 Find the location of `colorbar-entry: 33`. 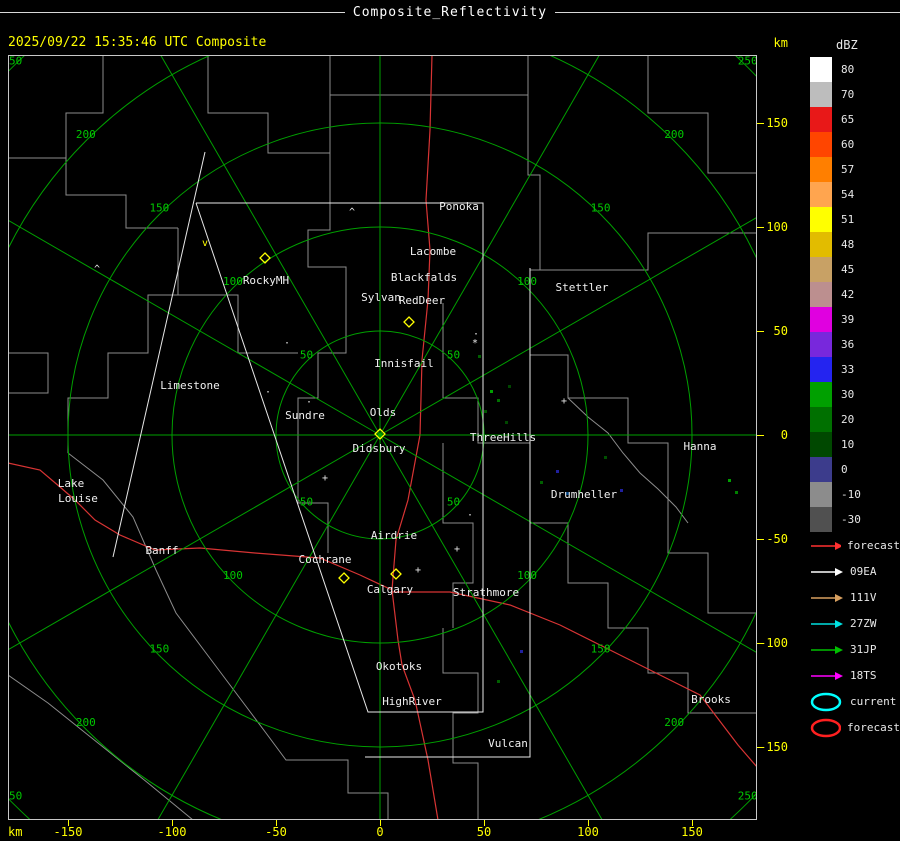

colorbar-entry: 33 is located at coordinates (855, 369).